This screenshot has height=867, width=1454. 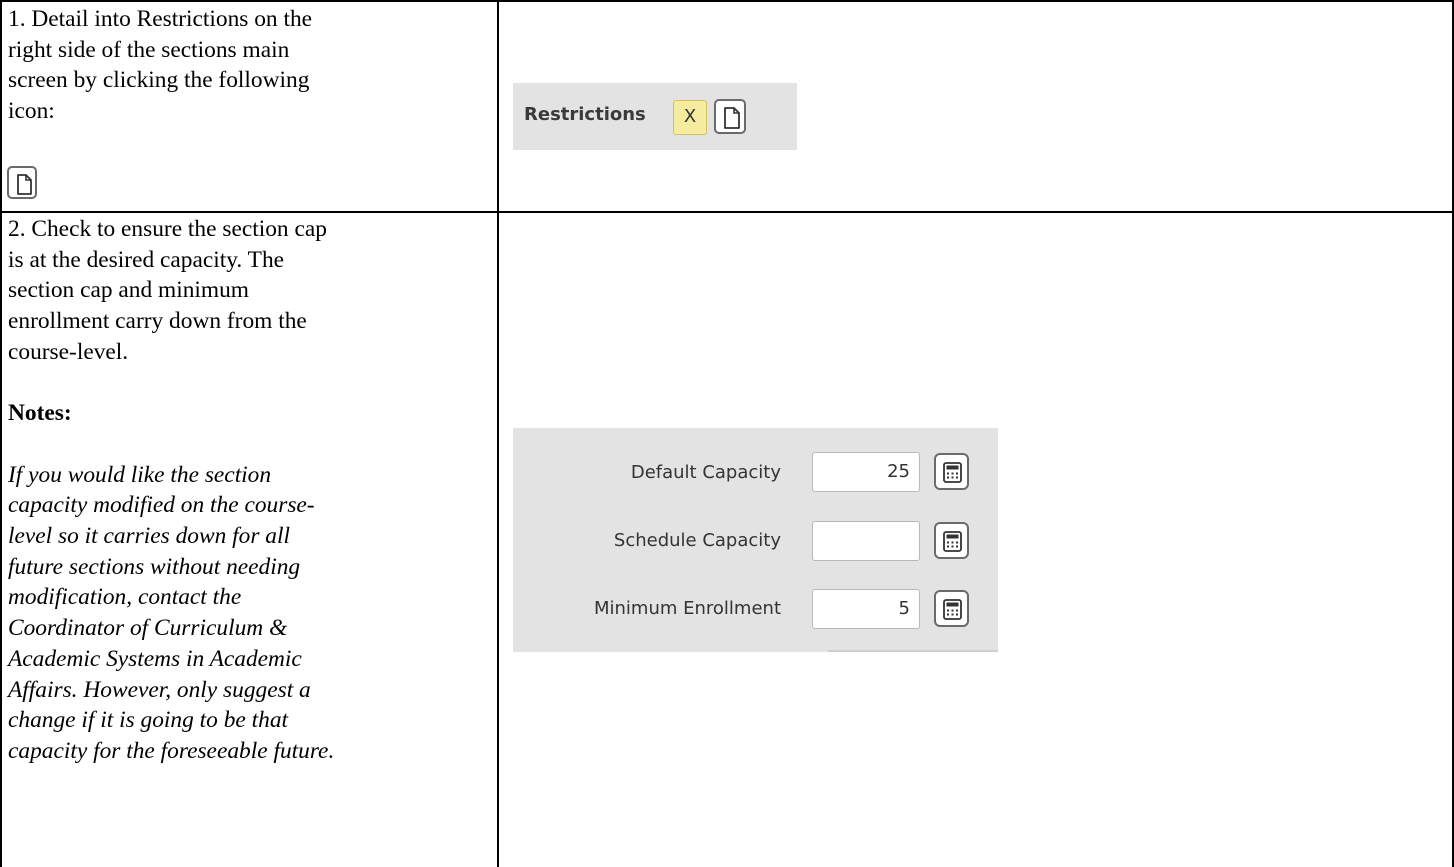 What do you see at coordinates (148, 628) in the screenshot?
I see `notes-line: Coordinator of Curriculum &` at bounding box center [148, 628].